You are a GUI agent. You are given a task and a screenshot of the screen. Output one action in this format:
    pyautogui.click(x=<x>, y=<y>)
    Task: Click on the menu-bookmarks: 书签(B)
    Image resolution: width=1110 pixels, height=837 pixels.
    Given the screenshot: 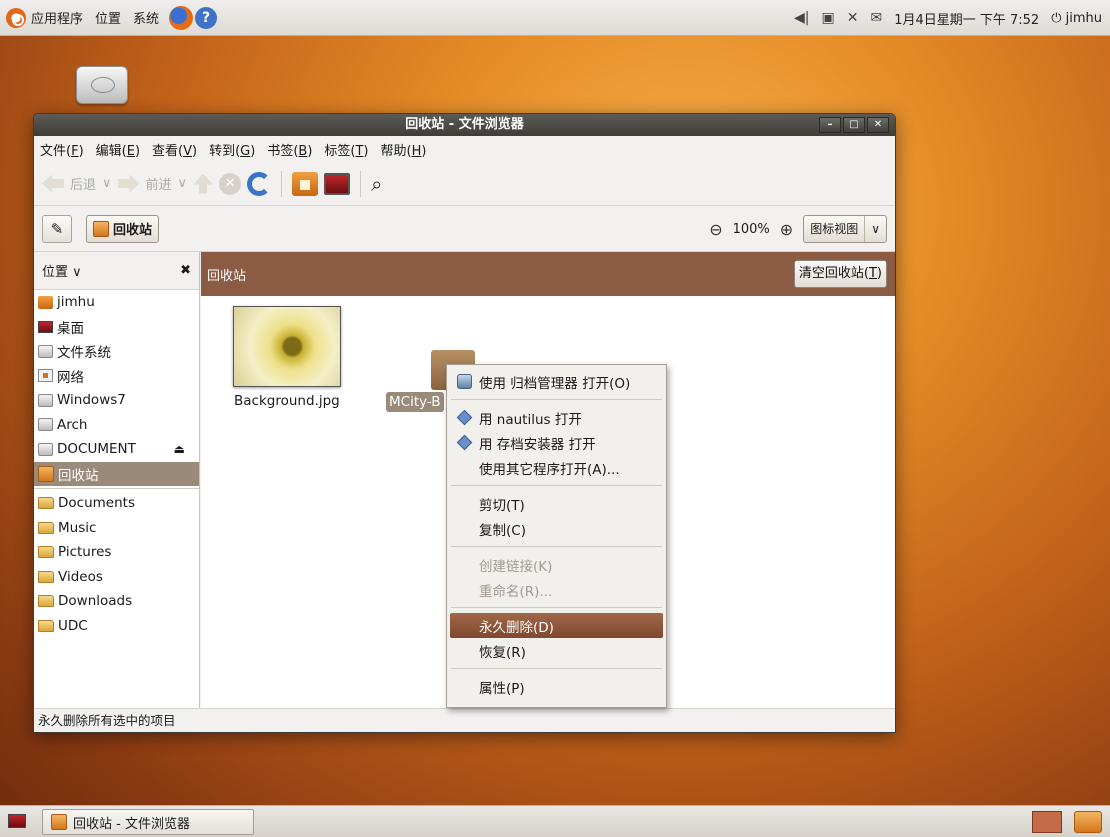 What is the action you would take?
    pyautogui.click(x=289, y=149)
    